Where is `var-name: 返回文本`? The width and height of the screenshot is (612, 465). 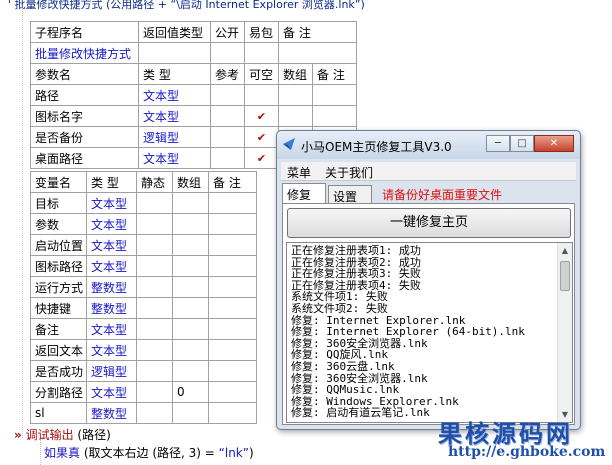 var-name: 返回文本 is located at coordinates (58, 350).